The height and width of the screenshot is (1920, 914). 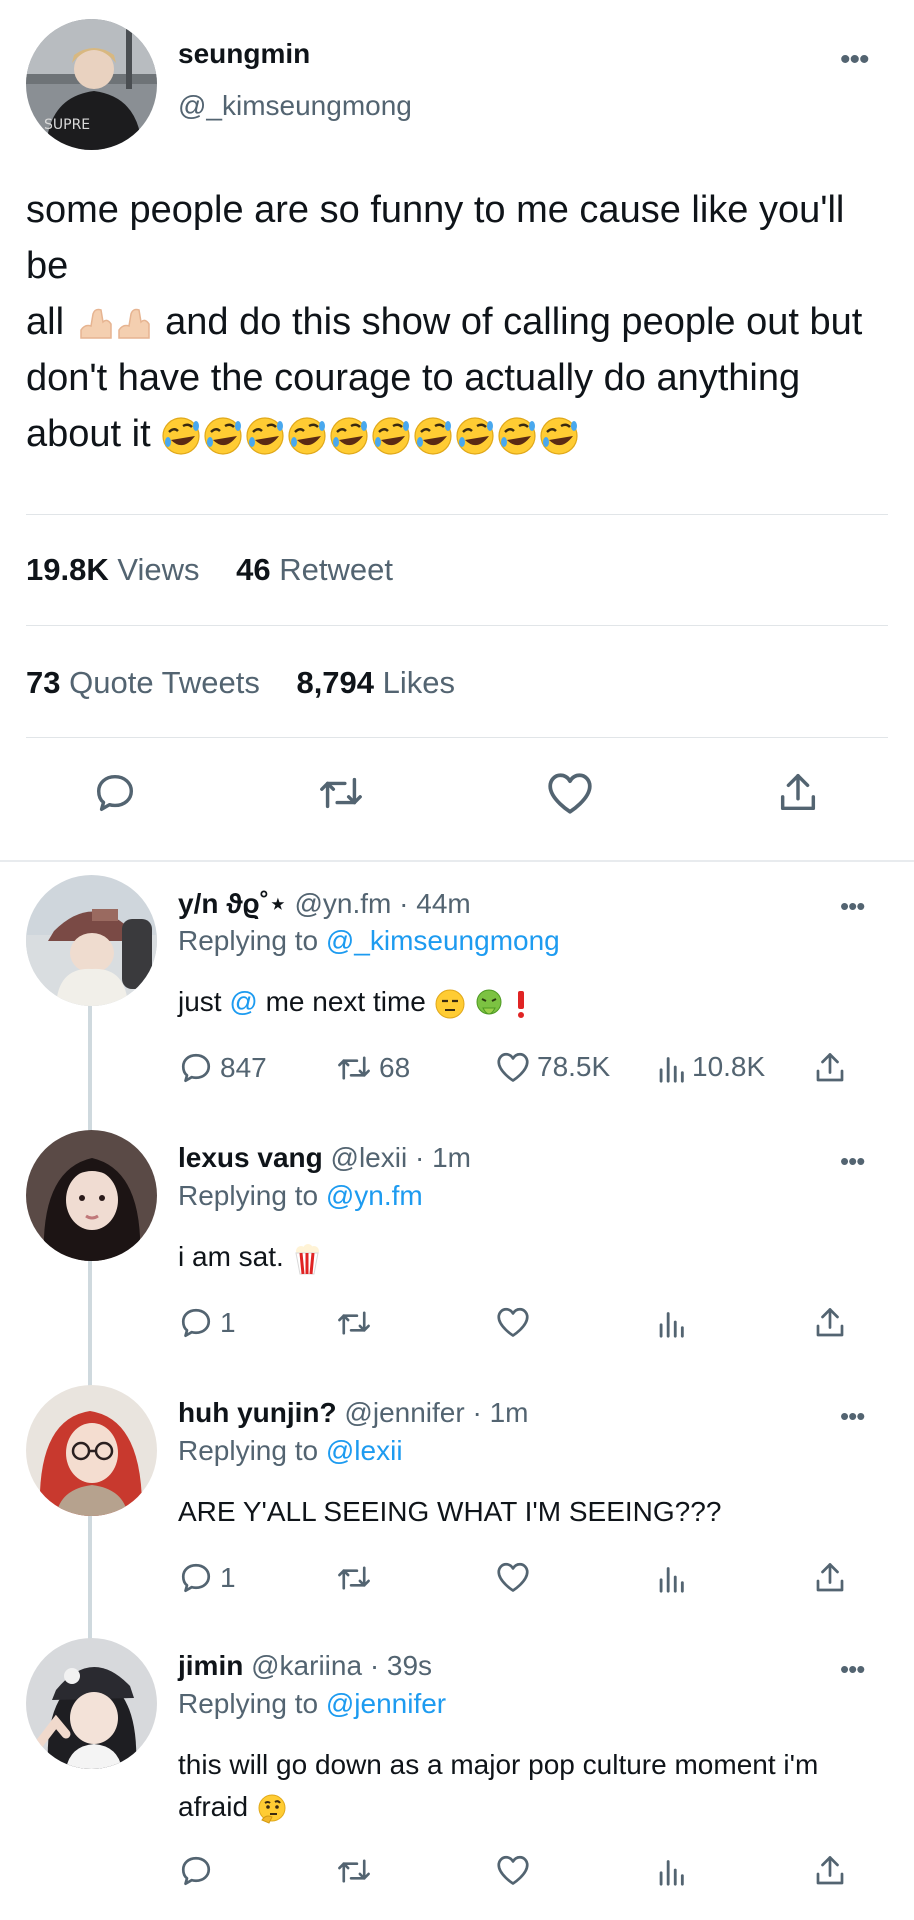 What do you see at coordinates (210, 1665) in the screenshot?
I see `reply-author-name: jimin` at bounding box center [210, 1665].